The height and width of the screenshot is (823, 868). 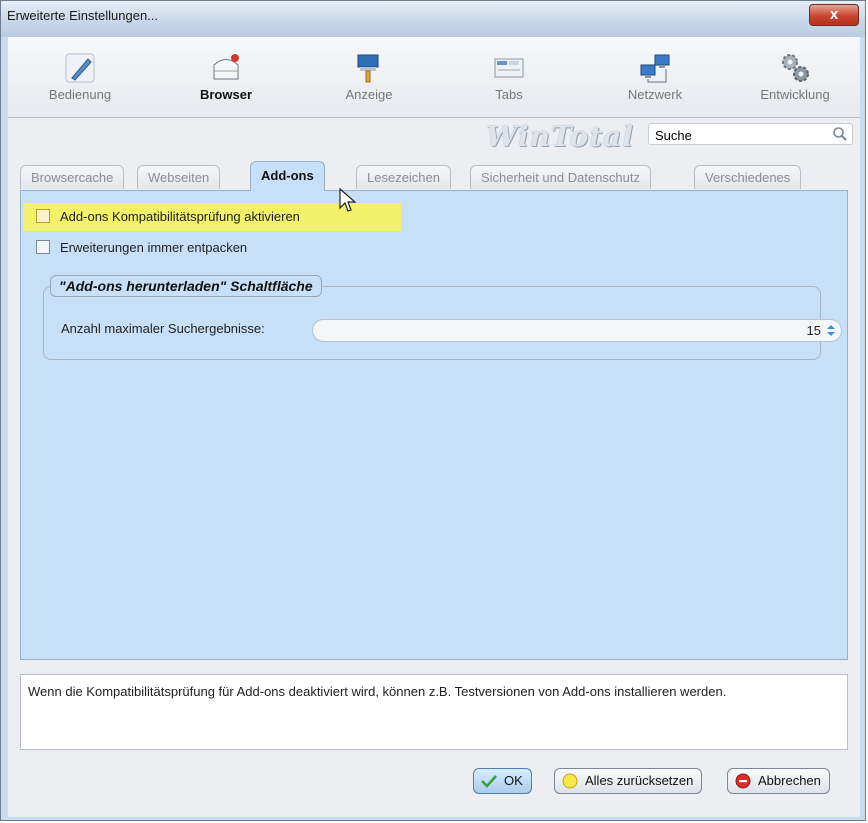 I want to click on toolbar-item-netzwerk: Netzwerk, so click(x=655, y=78).